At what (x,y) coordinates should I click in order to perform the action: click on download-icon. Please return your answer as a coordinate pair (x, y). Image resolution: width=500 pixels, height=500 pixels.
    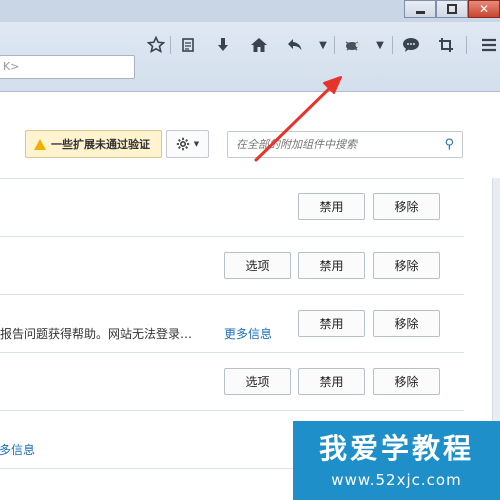
    Looking at the image, I should click on (223, 45).